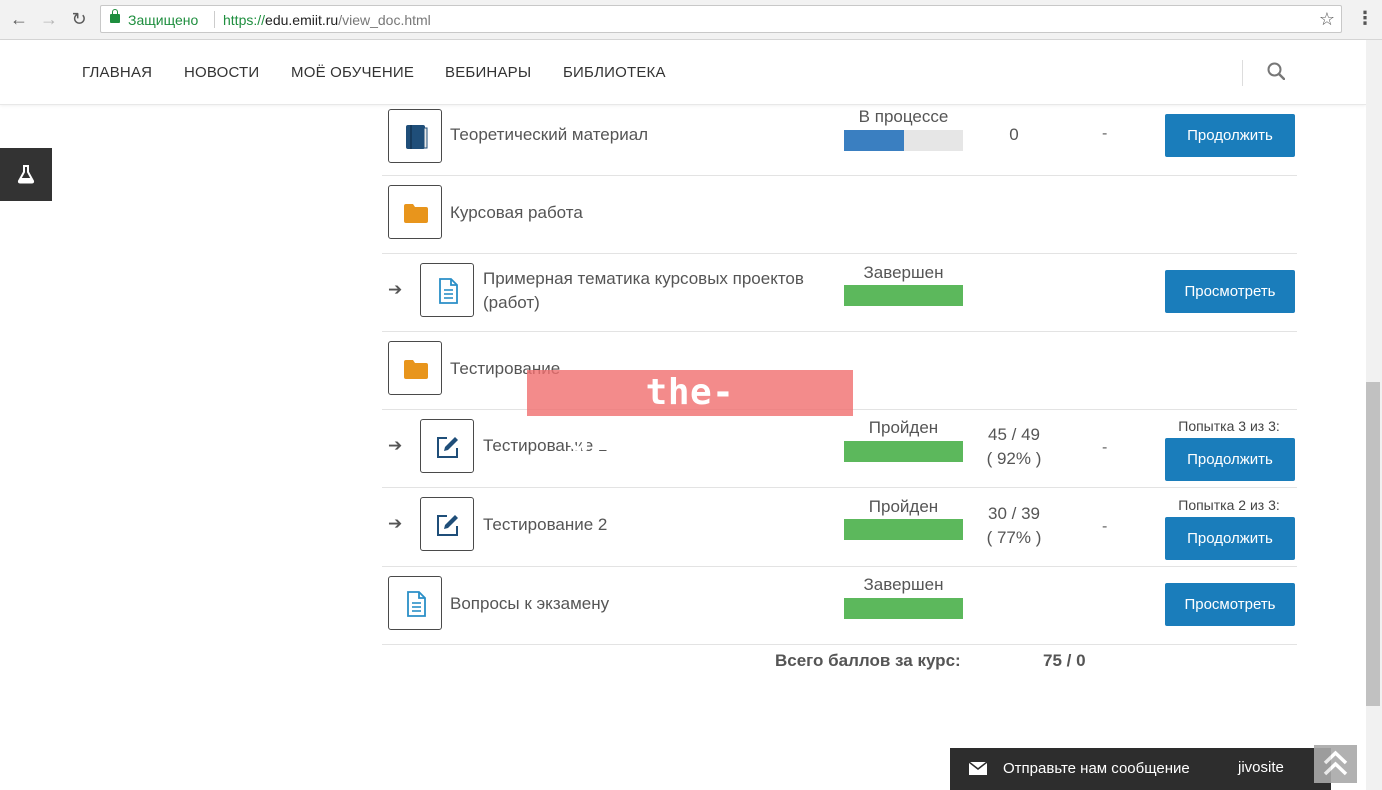 The image size is (1382, 790). What do you see at coordinates (1096, 768) in the screenshot?
I see `chat-prompt: Отправьте нам сообщение` at bounding box center [1096, 768].